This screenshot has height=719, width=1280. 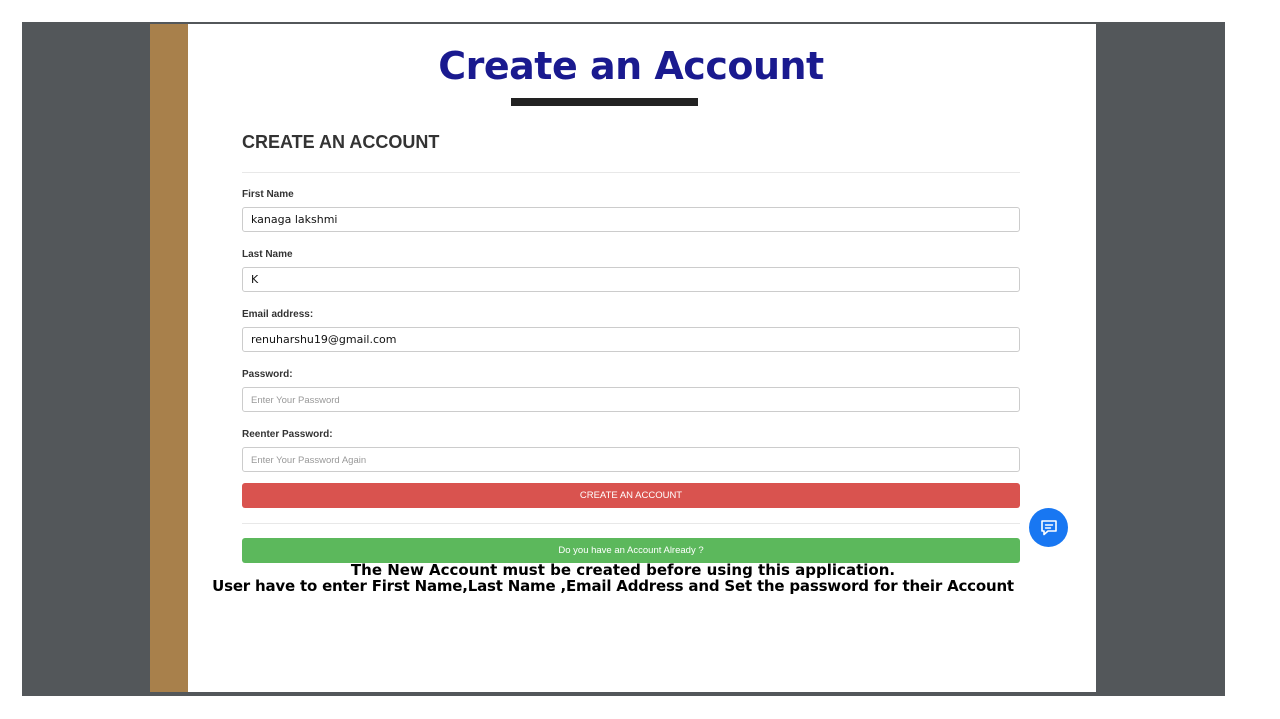 What do you see at coordinates (631, 219) in the screenshot?
I see `first-name-input` at bounding box center [631, 219].